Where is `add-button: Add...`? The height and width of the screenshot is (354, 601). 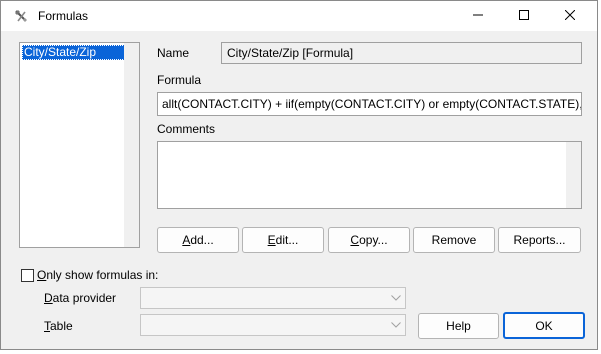 add-button: Add... is located at coordinates (198, 240).